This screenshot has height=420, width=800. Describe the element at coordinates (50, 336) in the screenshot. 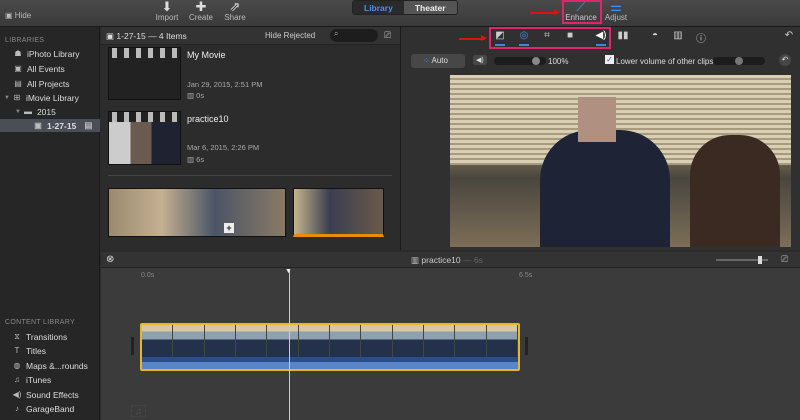

I see `sidebar-item-transitions: ⧖ Transitions` at that location.